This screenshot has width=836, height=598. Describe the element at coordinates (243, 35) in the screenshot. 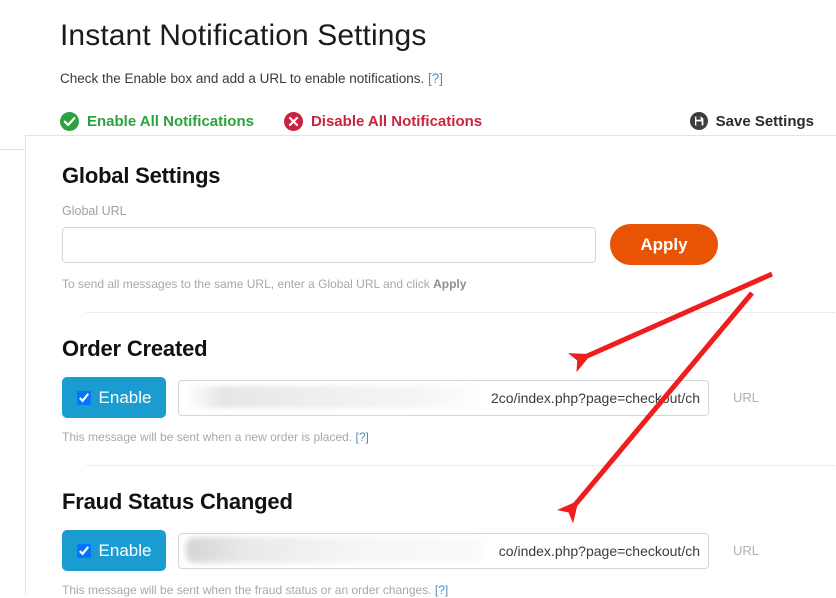

I see `page-title: Instant Notification Settings` at that location.